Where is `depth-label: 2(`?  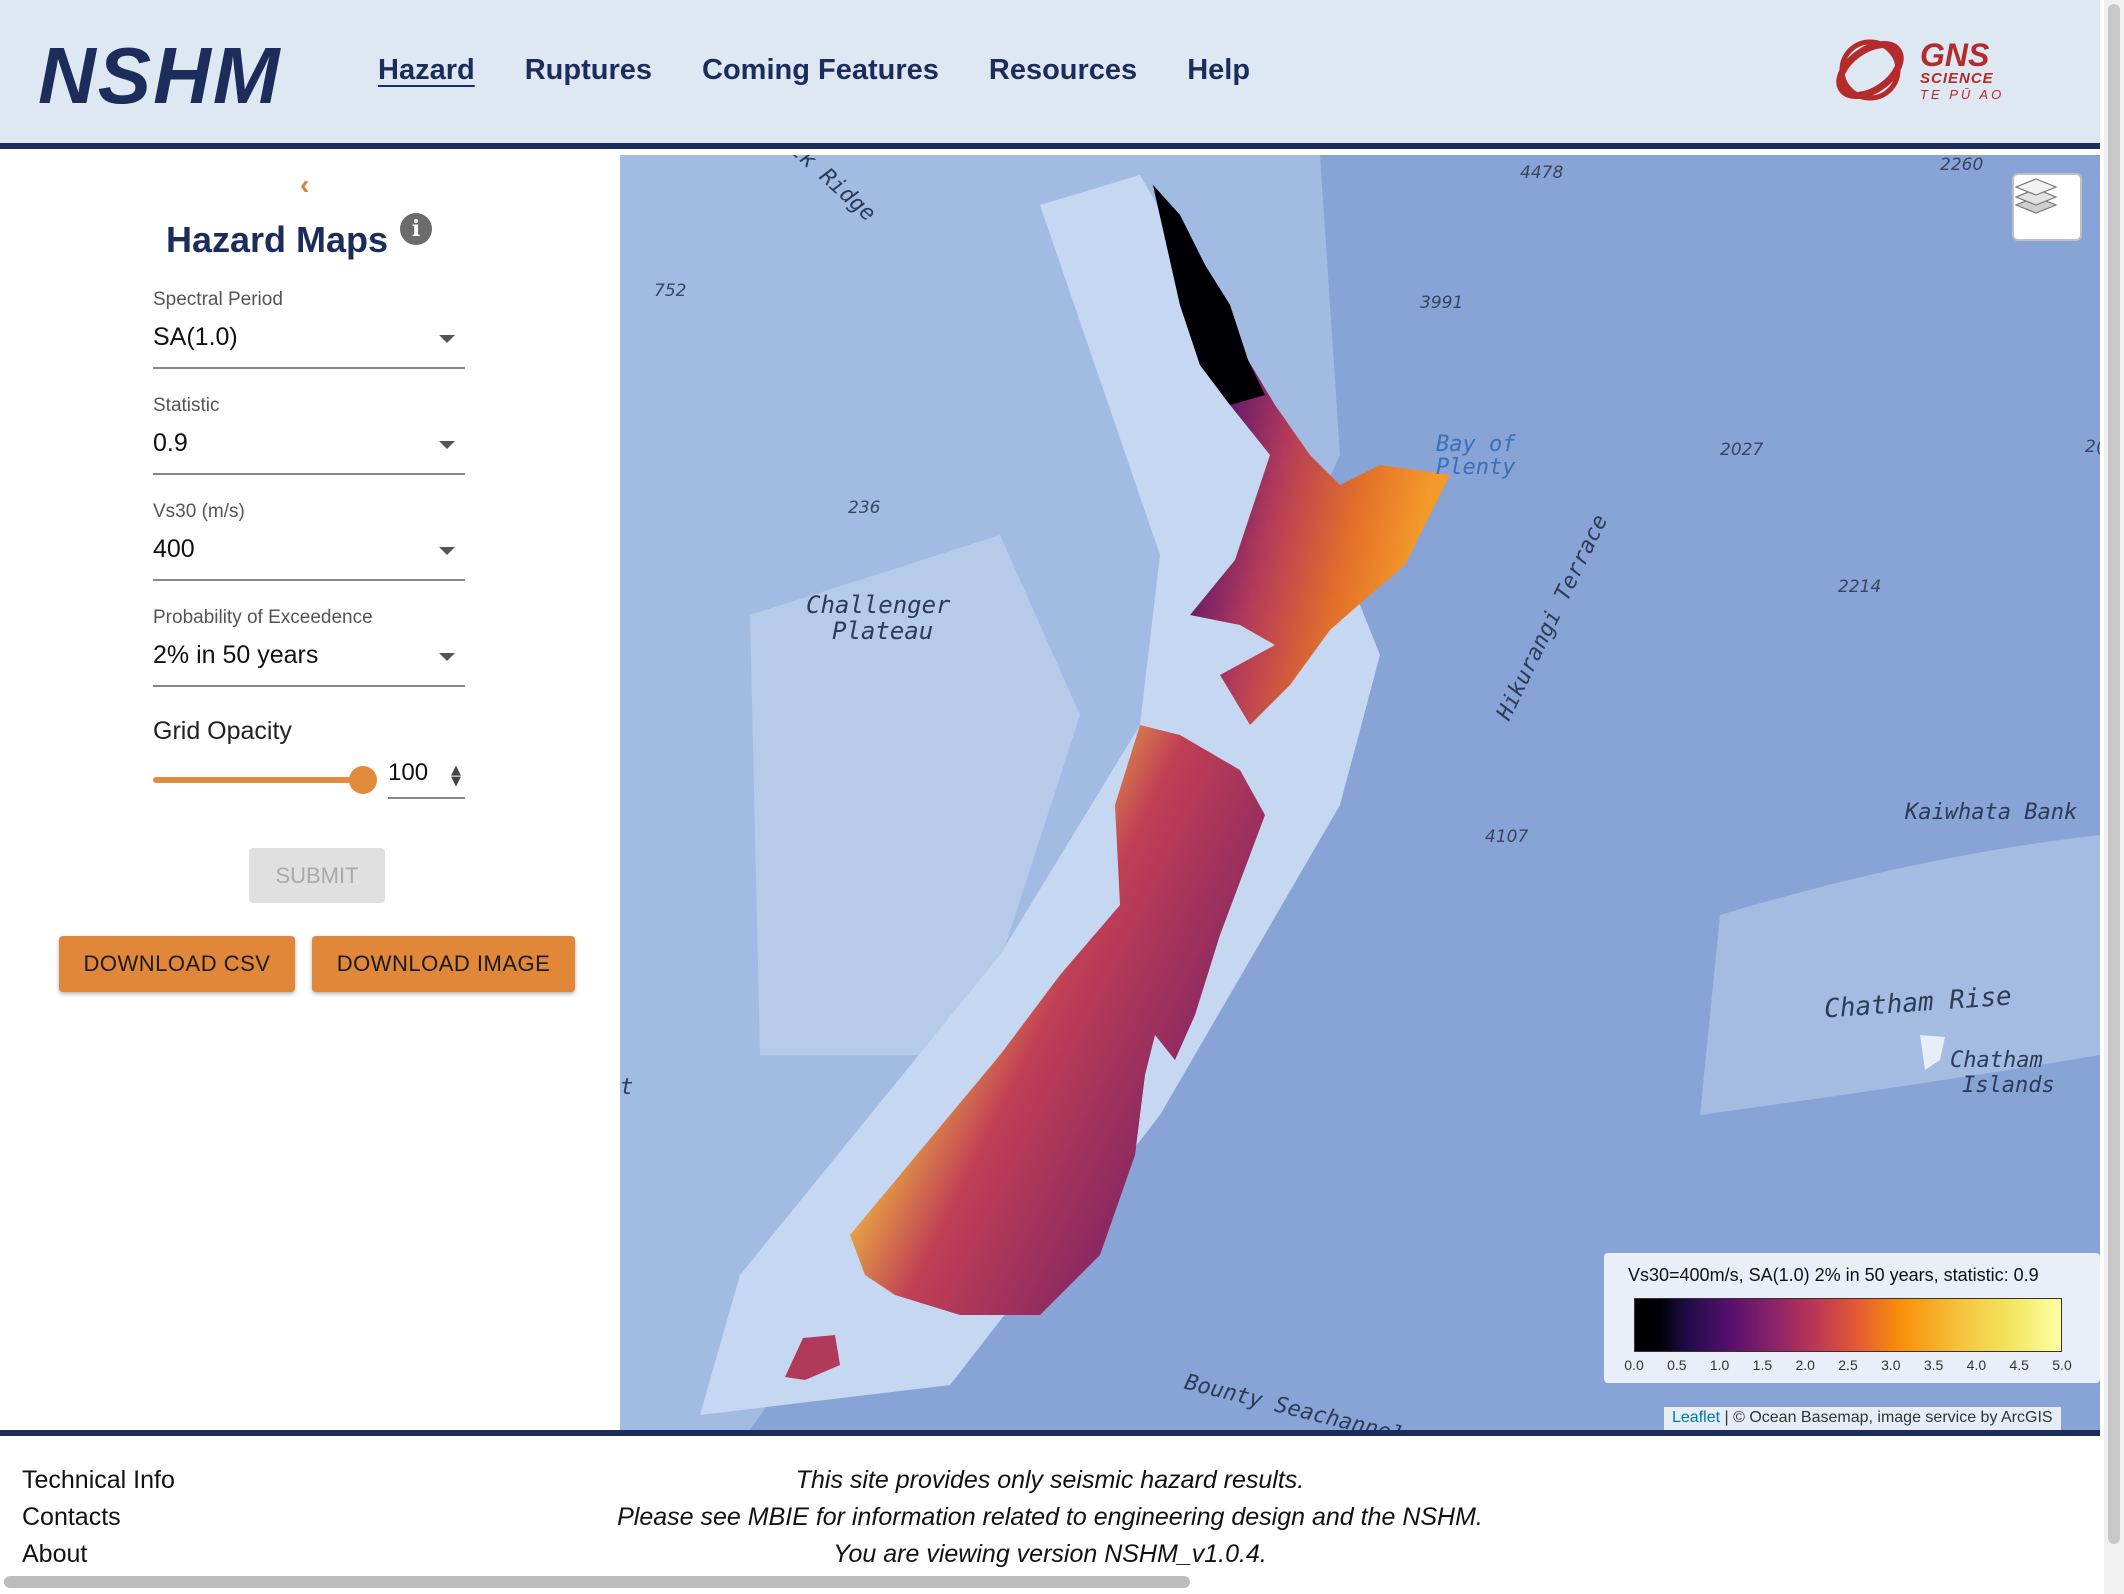 depth-label: 2( is located at coordinates (2092, 447).